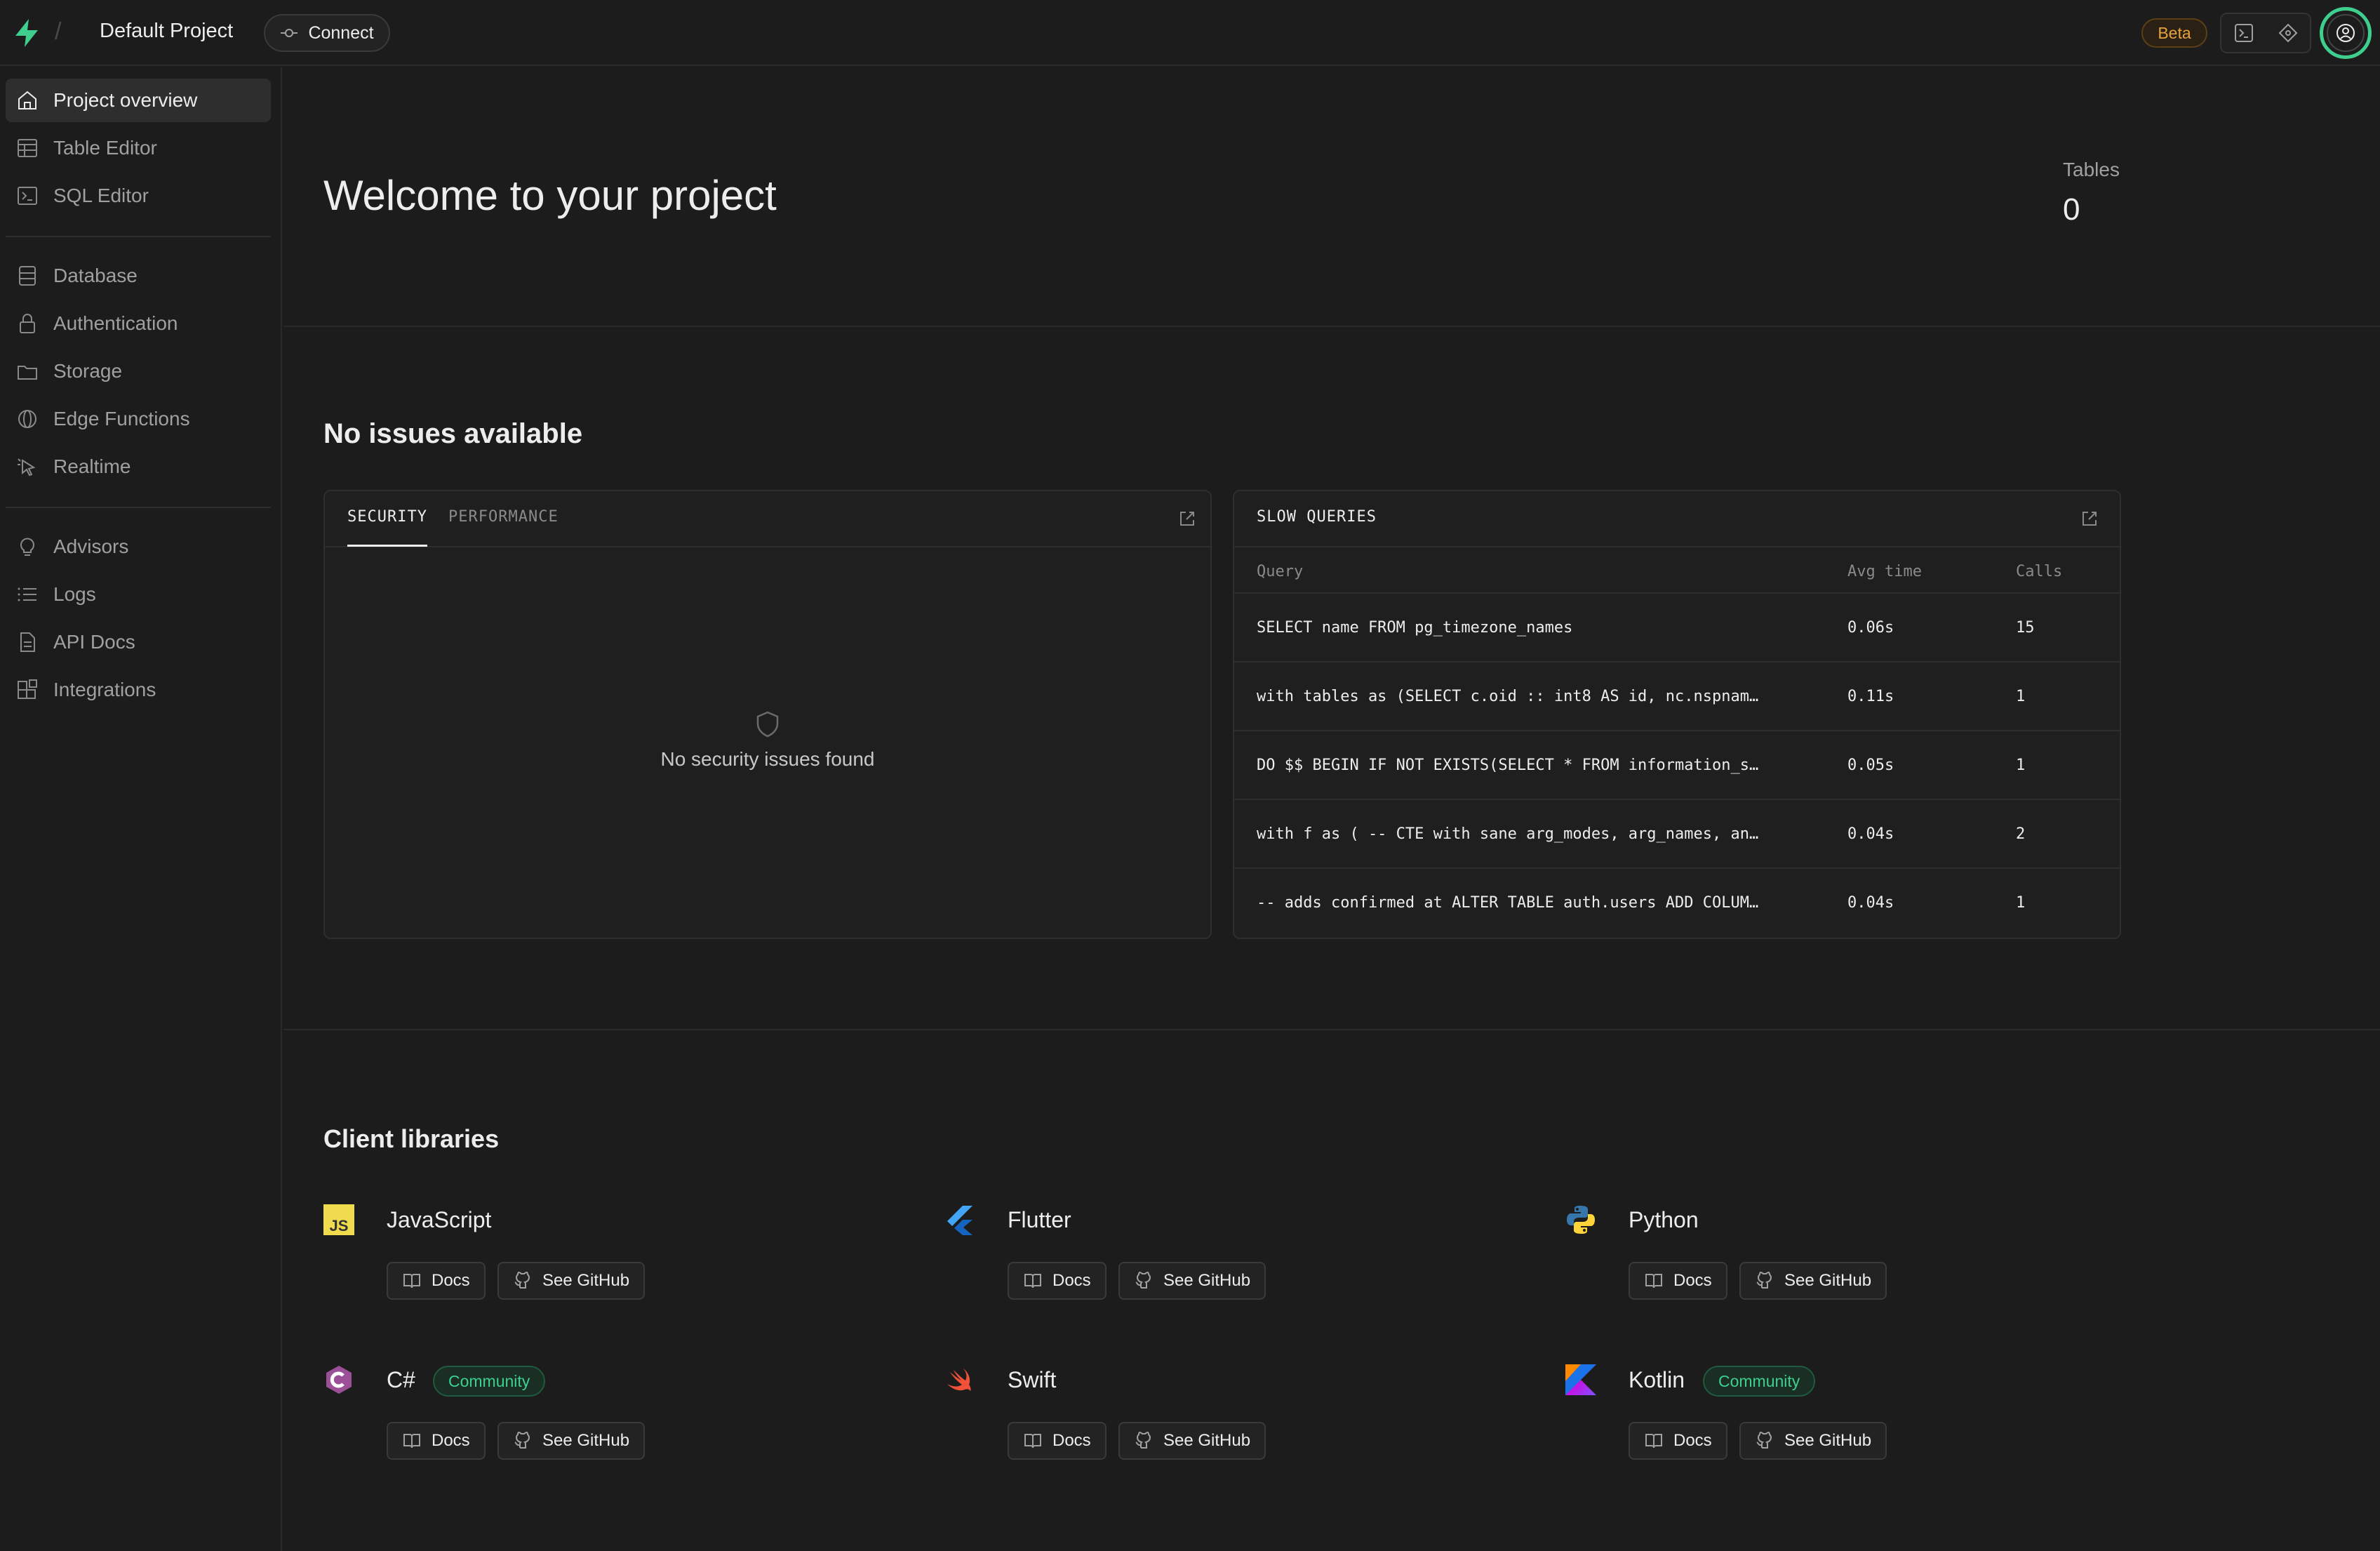 The width and height of the screenshot is (2380, 1551). Describe the element at coordinates (503, 517) in the screenshot. I see `tab-performance: PERFORMANCE` at that location.